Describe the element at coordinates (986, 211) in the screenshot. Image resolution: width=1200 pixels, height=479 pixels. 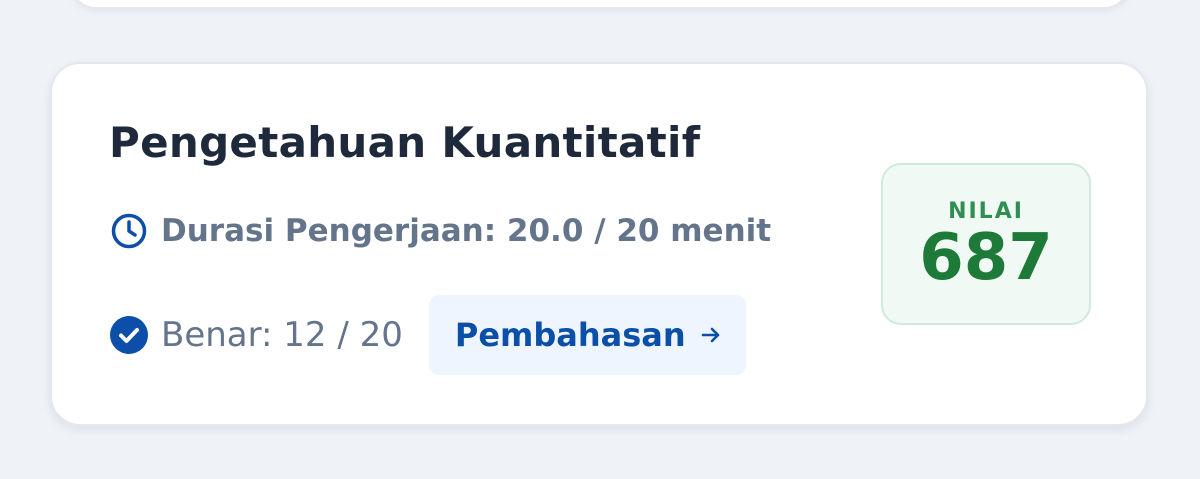
I see `score-label: NILAI` at that location.